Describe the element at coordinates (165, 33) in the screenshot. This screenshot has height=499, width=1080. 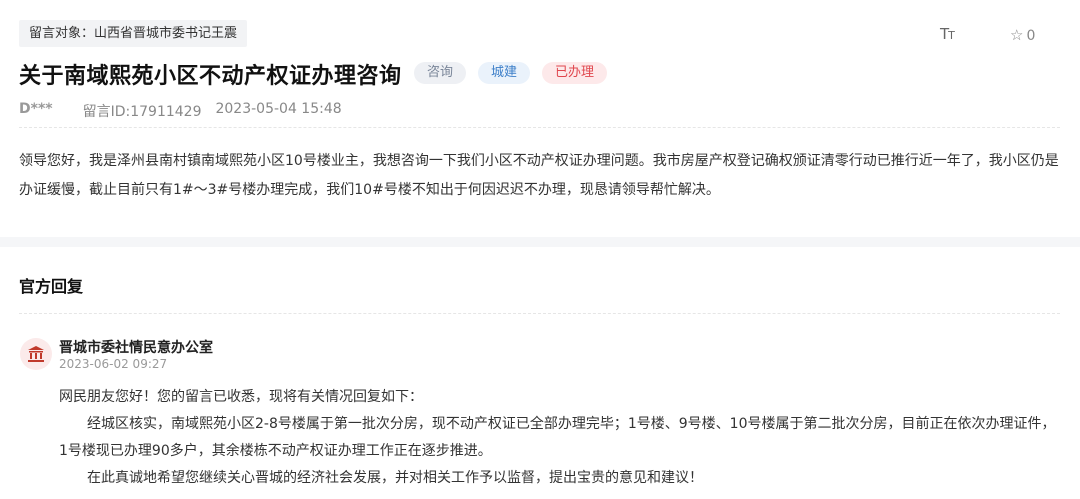
I see `target-value: 山西省晋城市委书记王震` at that location.